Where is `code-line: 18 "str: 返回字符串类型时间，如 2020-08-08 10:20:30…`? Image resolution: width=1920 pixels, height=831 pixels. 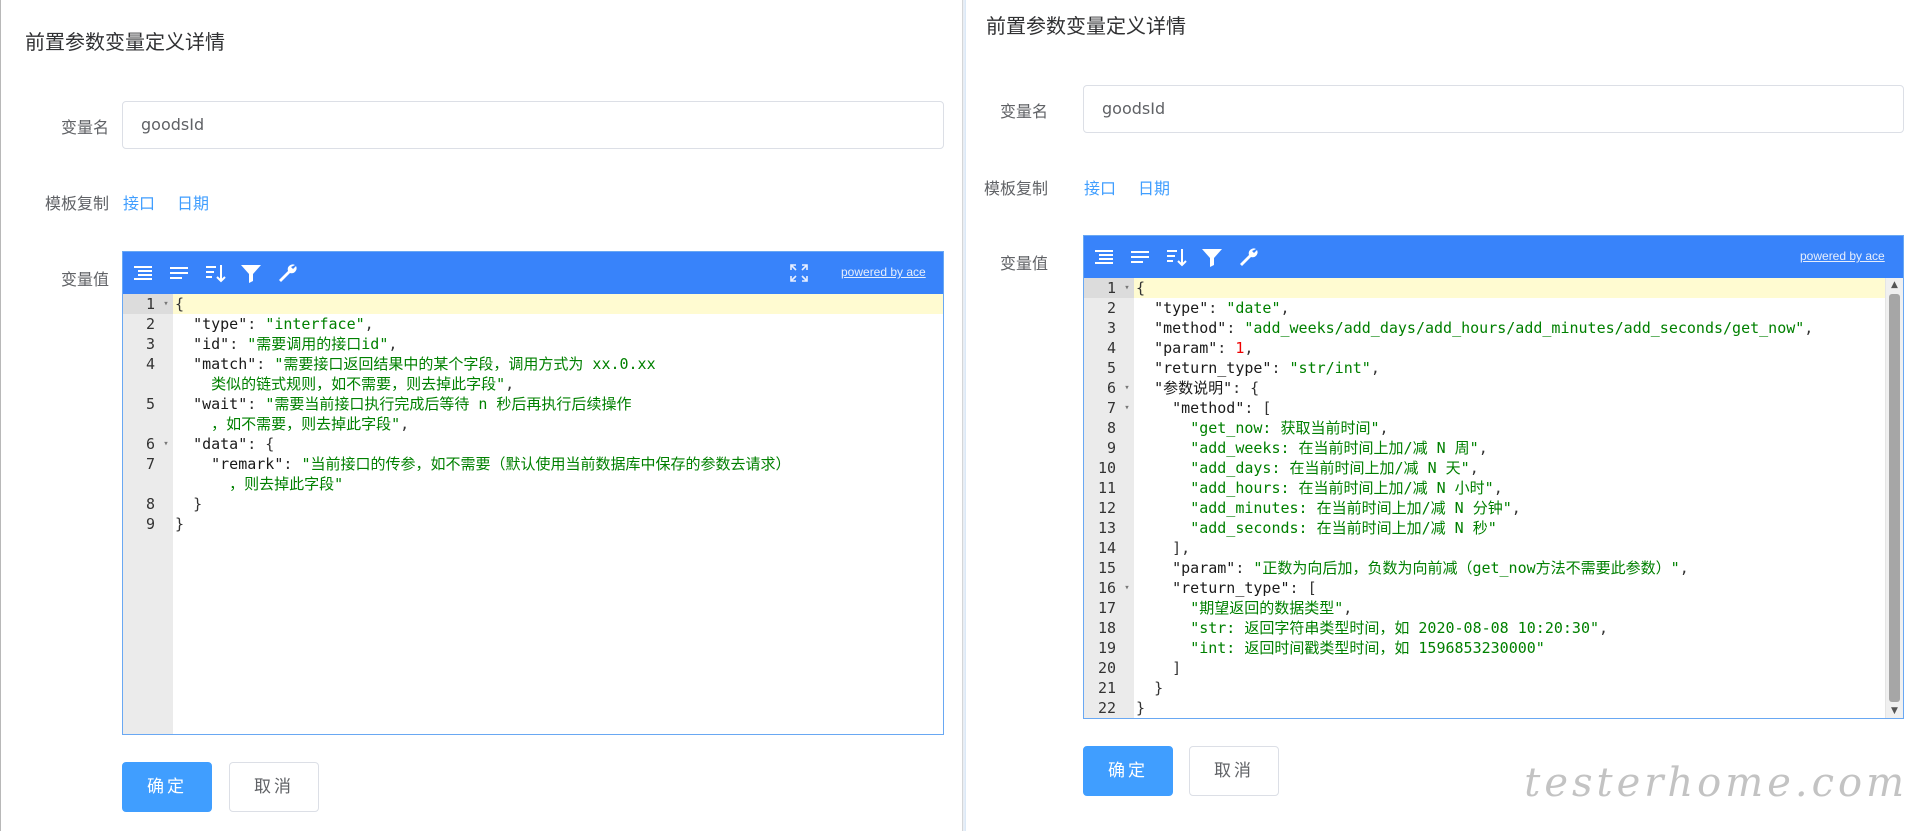 code-line: 18 "str: 返回字符串类型时间，如 2020-08-08 10:20:30… is located at coordinates (1493, 628).